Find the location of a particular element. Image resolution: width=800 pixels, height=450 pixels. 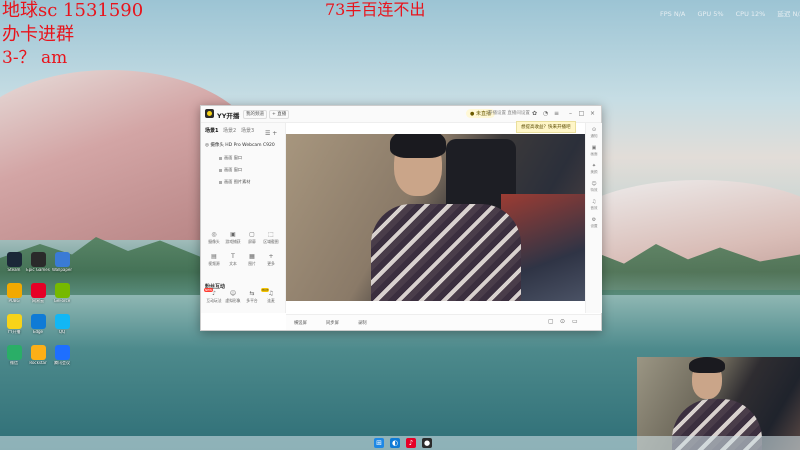

tab-scene-1: 场景1 is located at coordinates (211, 130).